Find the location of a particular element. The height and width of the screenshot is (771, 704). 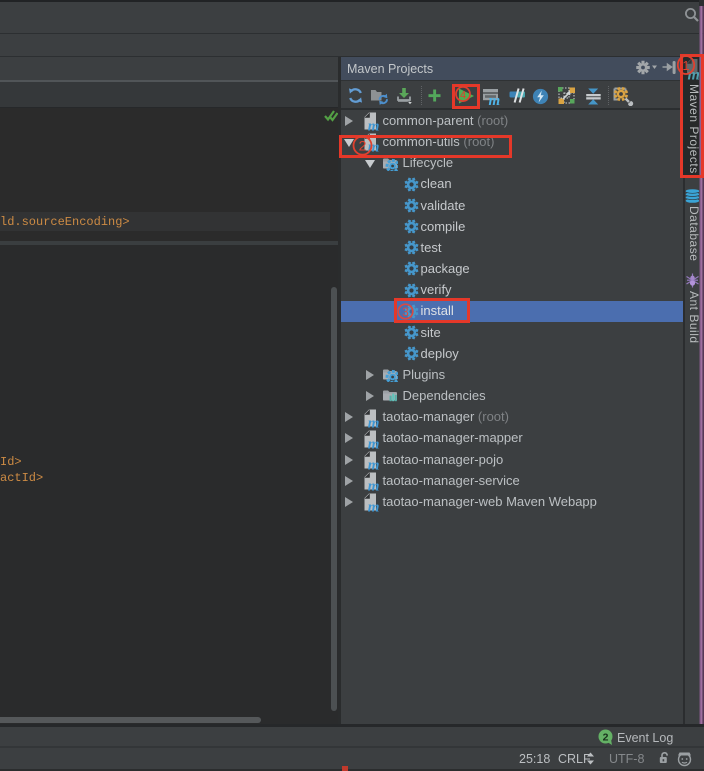

svg-text: 1 is located at coordinates (685, 65).